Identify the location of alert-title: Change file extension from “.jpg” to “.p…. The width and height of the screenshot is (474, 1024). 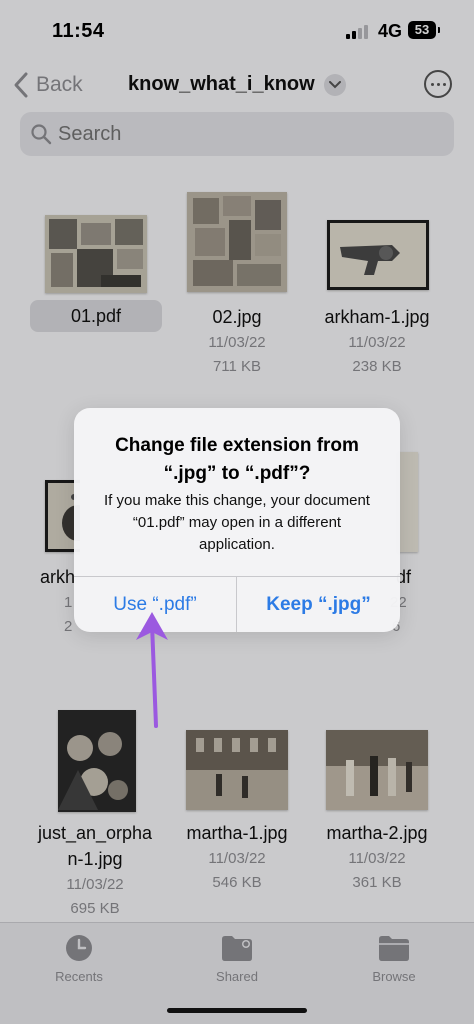
(237, 459).